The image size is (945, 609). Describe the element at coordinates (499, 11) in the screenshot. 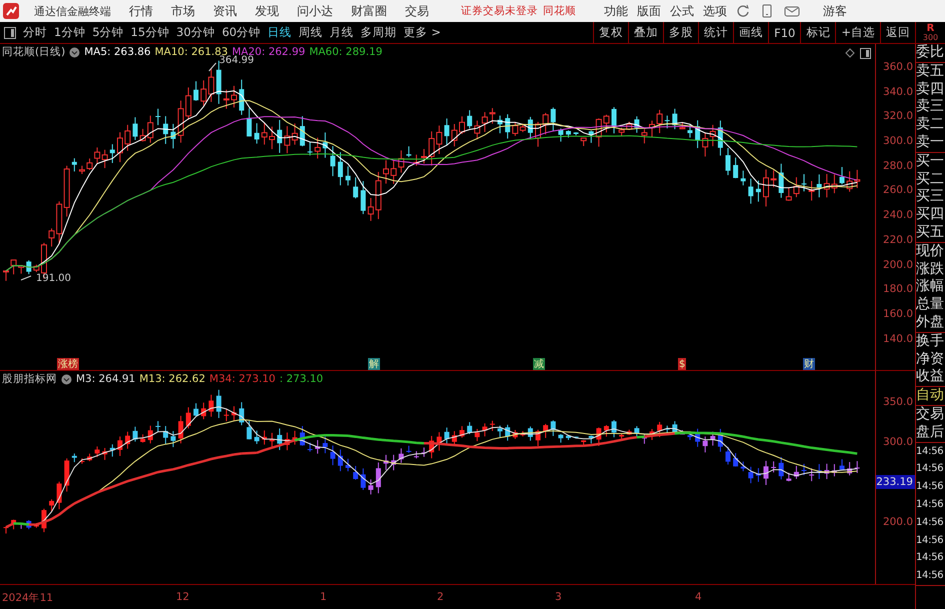

I see `login-notice: 证券交易未登录` at that location.